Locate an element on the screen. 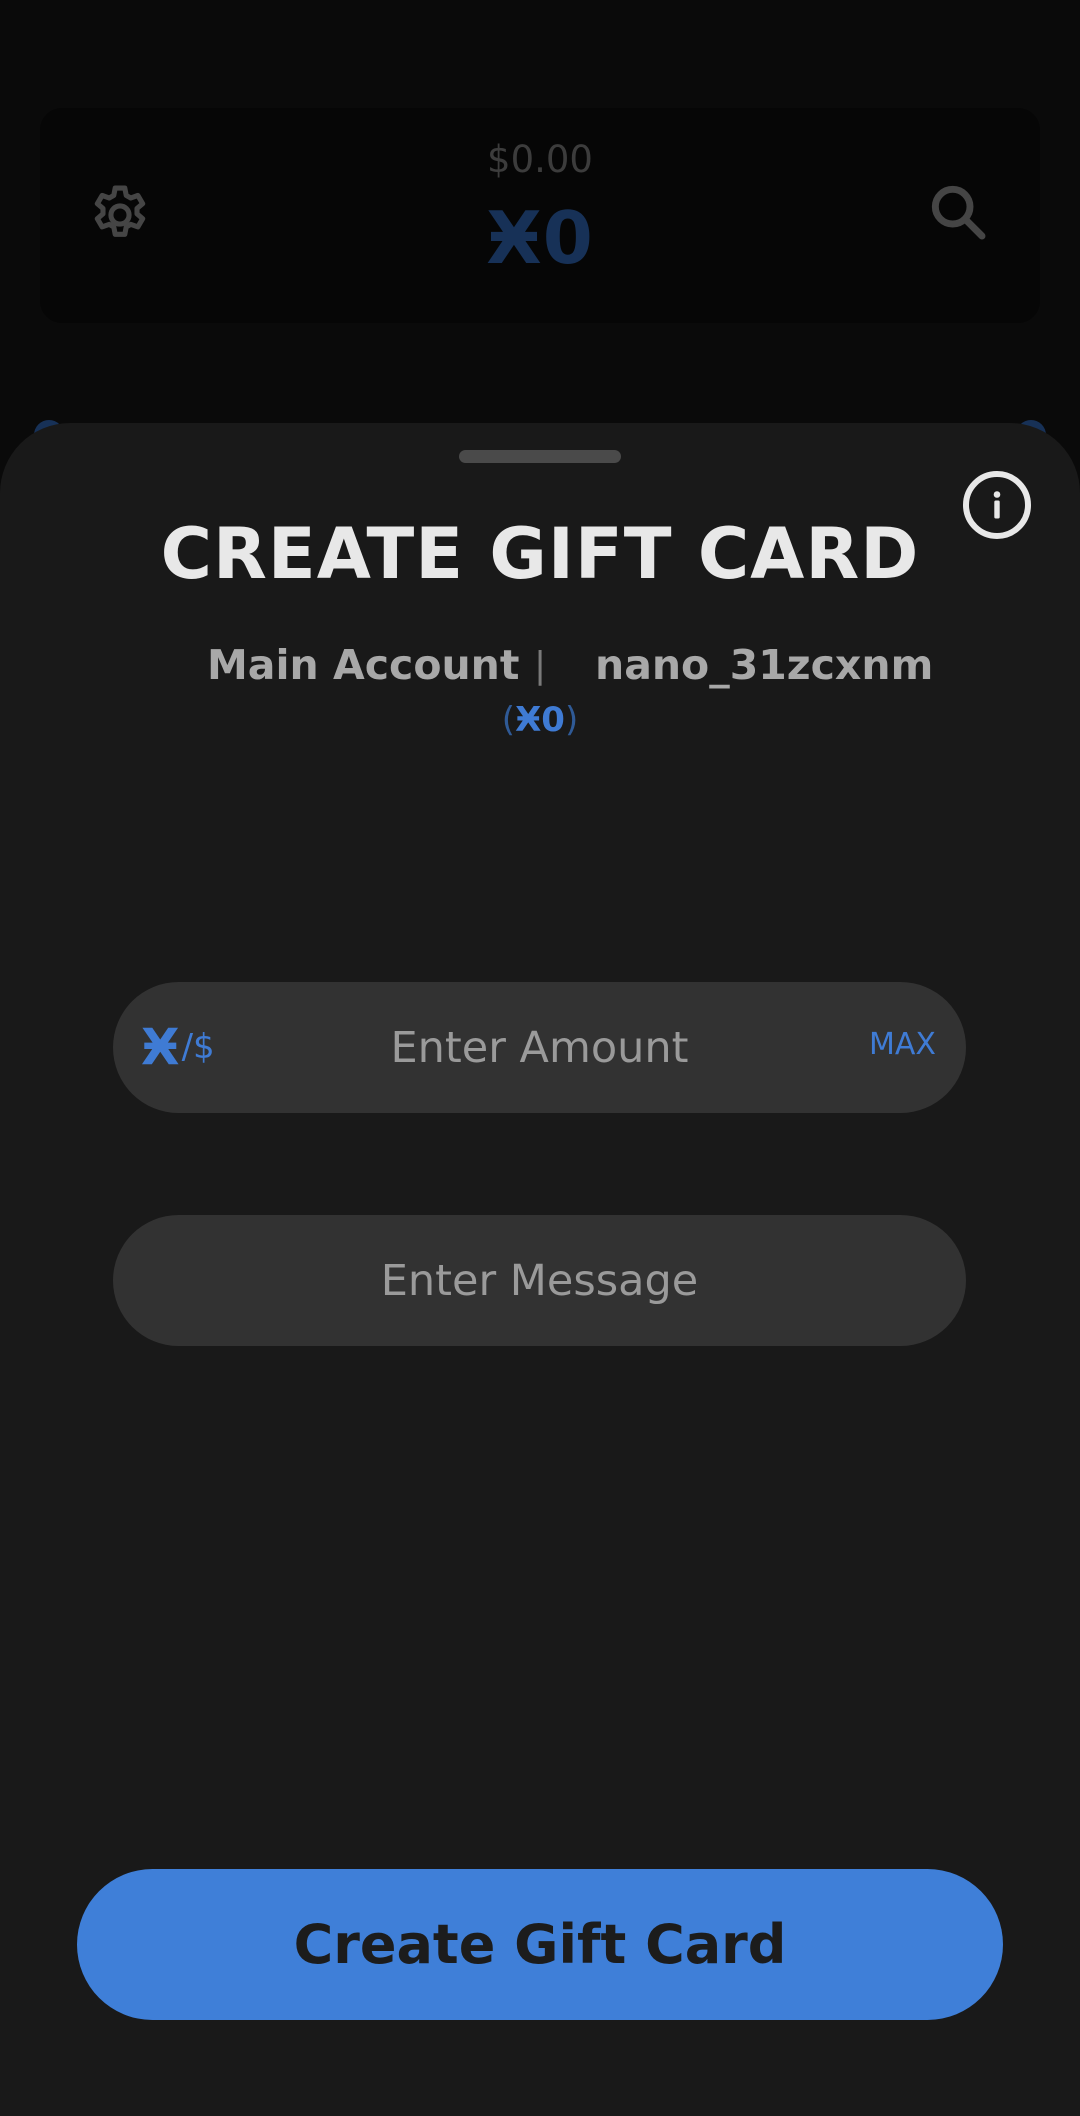  currency-toggle-button: Ӿ /$ is located at coordinates (178, 1047).